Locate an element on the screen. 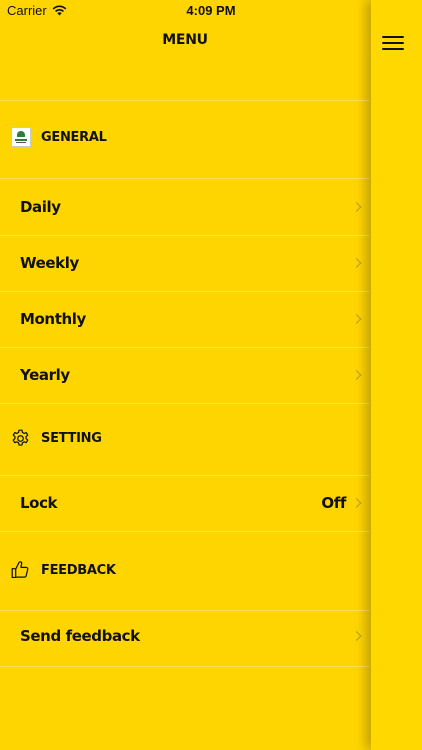 The image size is (422, 750). menu-item-label: Yearly is located at coordinates (45, 375).